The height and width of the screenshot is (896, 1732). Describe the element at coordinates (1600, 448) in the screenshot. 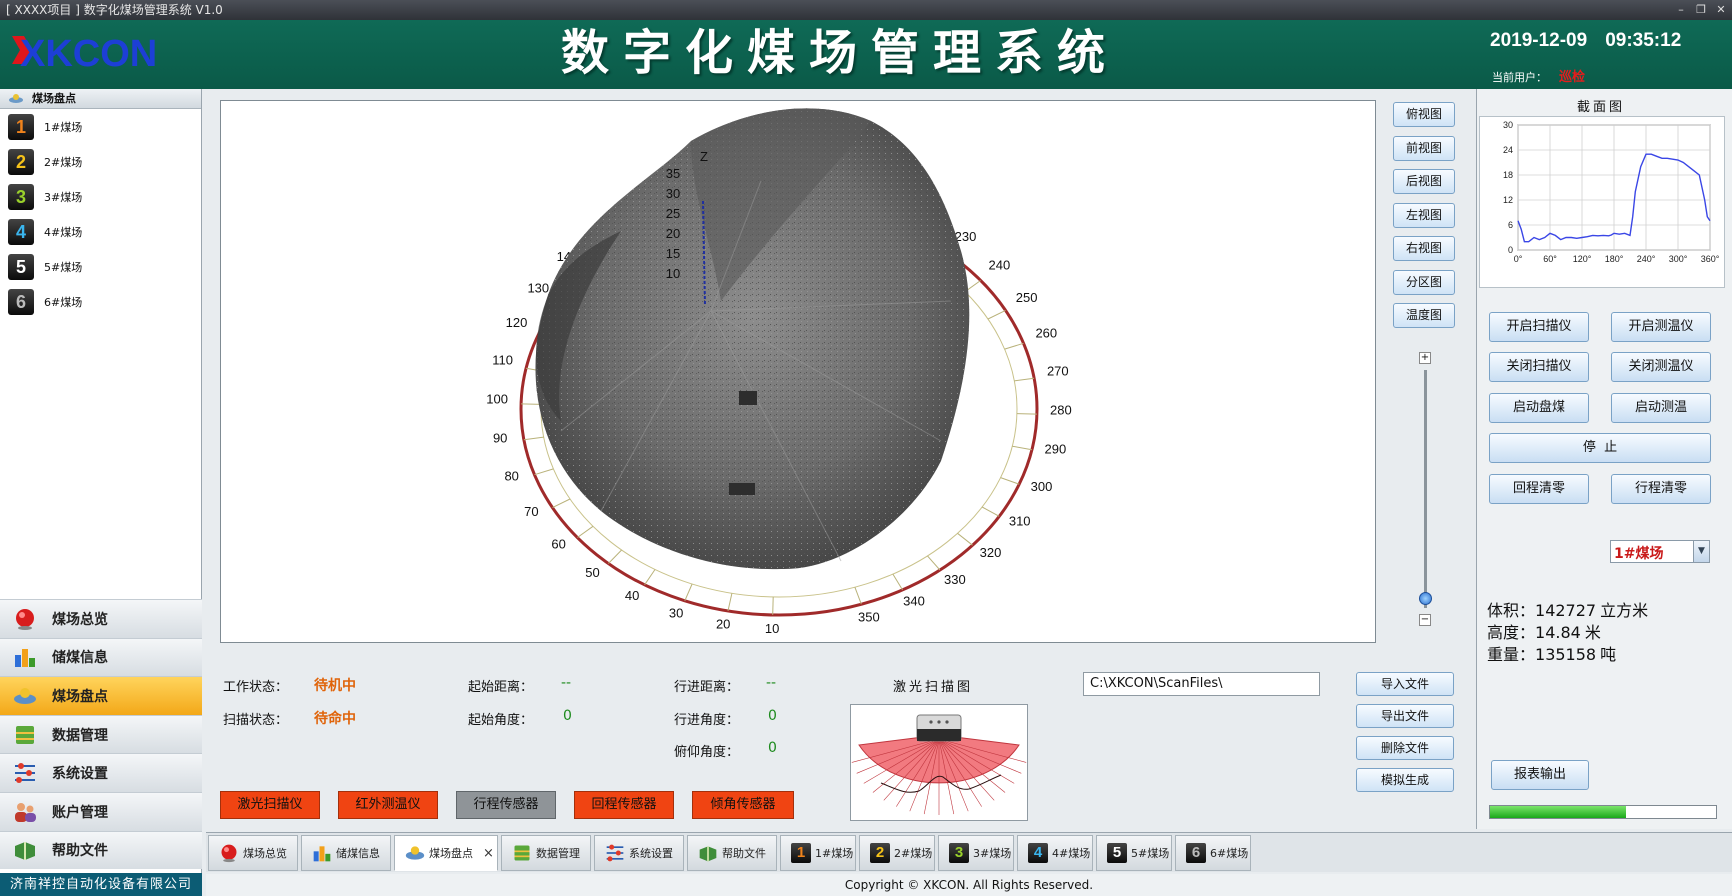

I see `stop-button: 停 止` at that location.